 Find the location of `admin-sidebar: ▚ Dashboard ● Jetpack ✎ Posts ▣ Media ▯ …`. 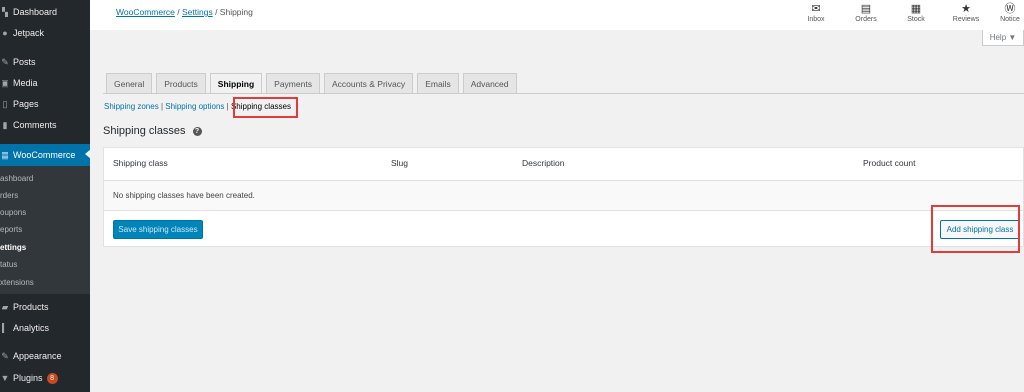

admin-sidebar: ▚ Dashboard ● Jetpack ✎ Posts ▣ Media ▯ … is located at coordinates (45, 196).